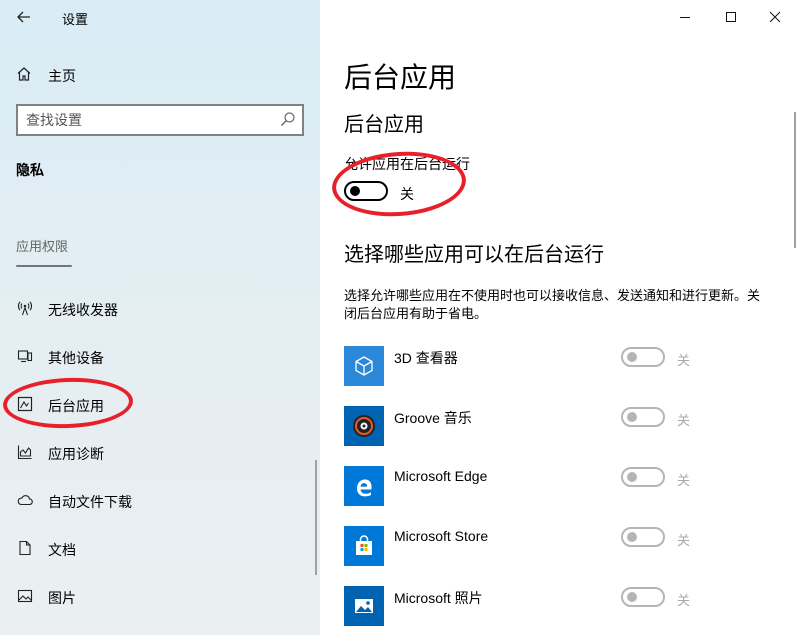 The width and height of the screenshot is (798, 635). Describe the element at coordinates (160, 74) in the screenshot. I see `sidebar-item-home: 主页` at that location.